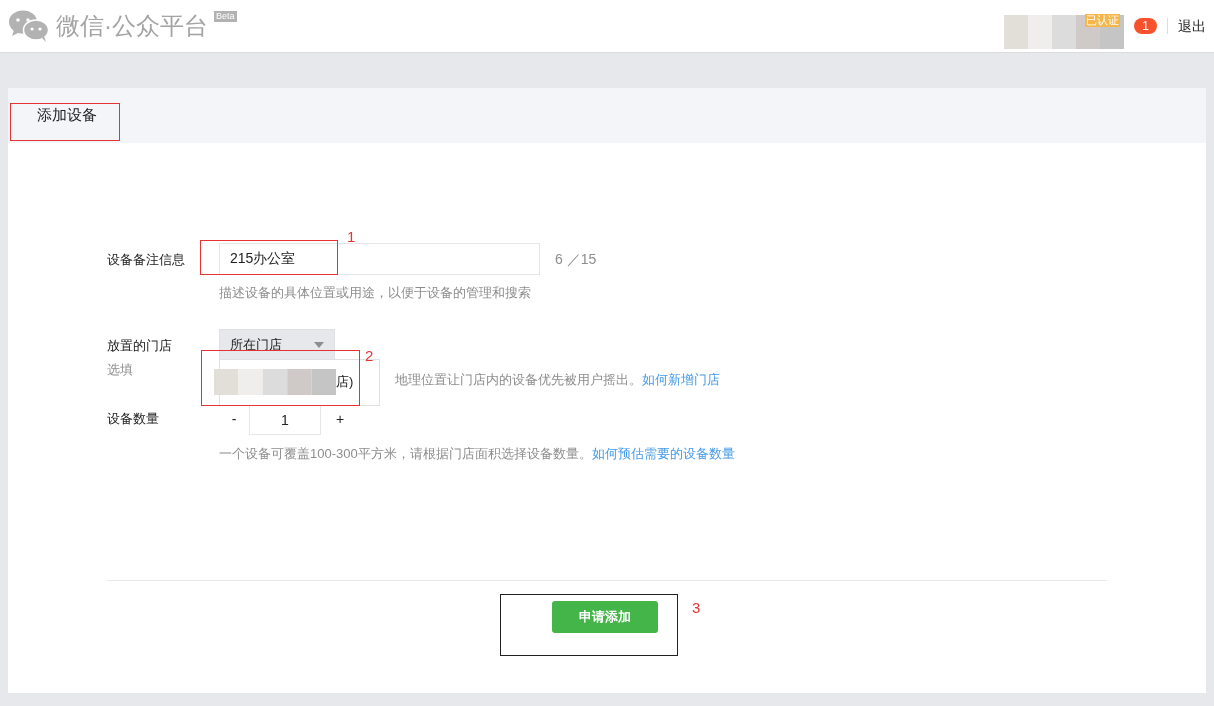 This screenshot has width=1214, height=706. I want to click on field-label: 设备数量, so click(133, 419).